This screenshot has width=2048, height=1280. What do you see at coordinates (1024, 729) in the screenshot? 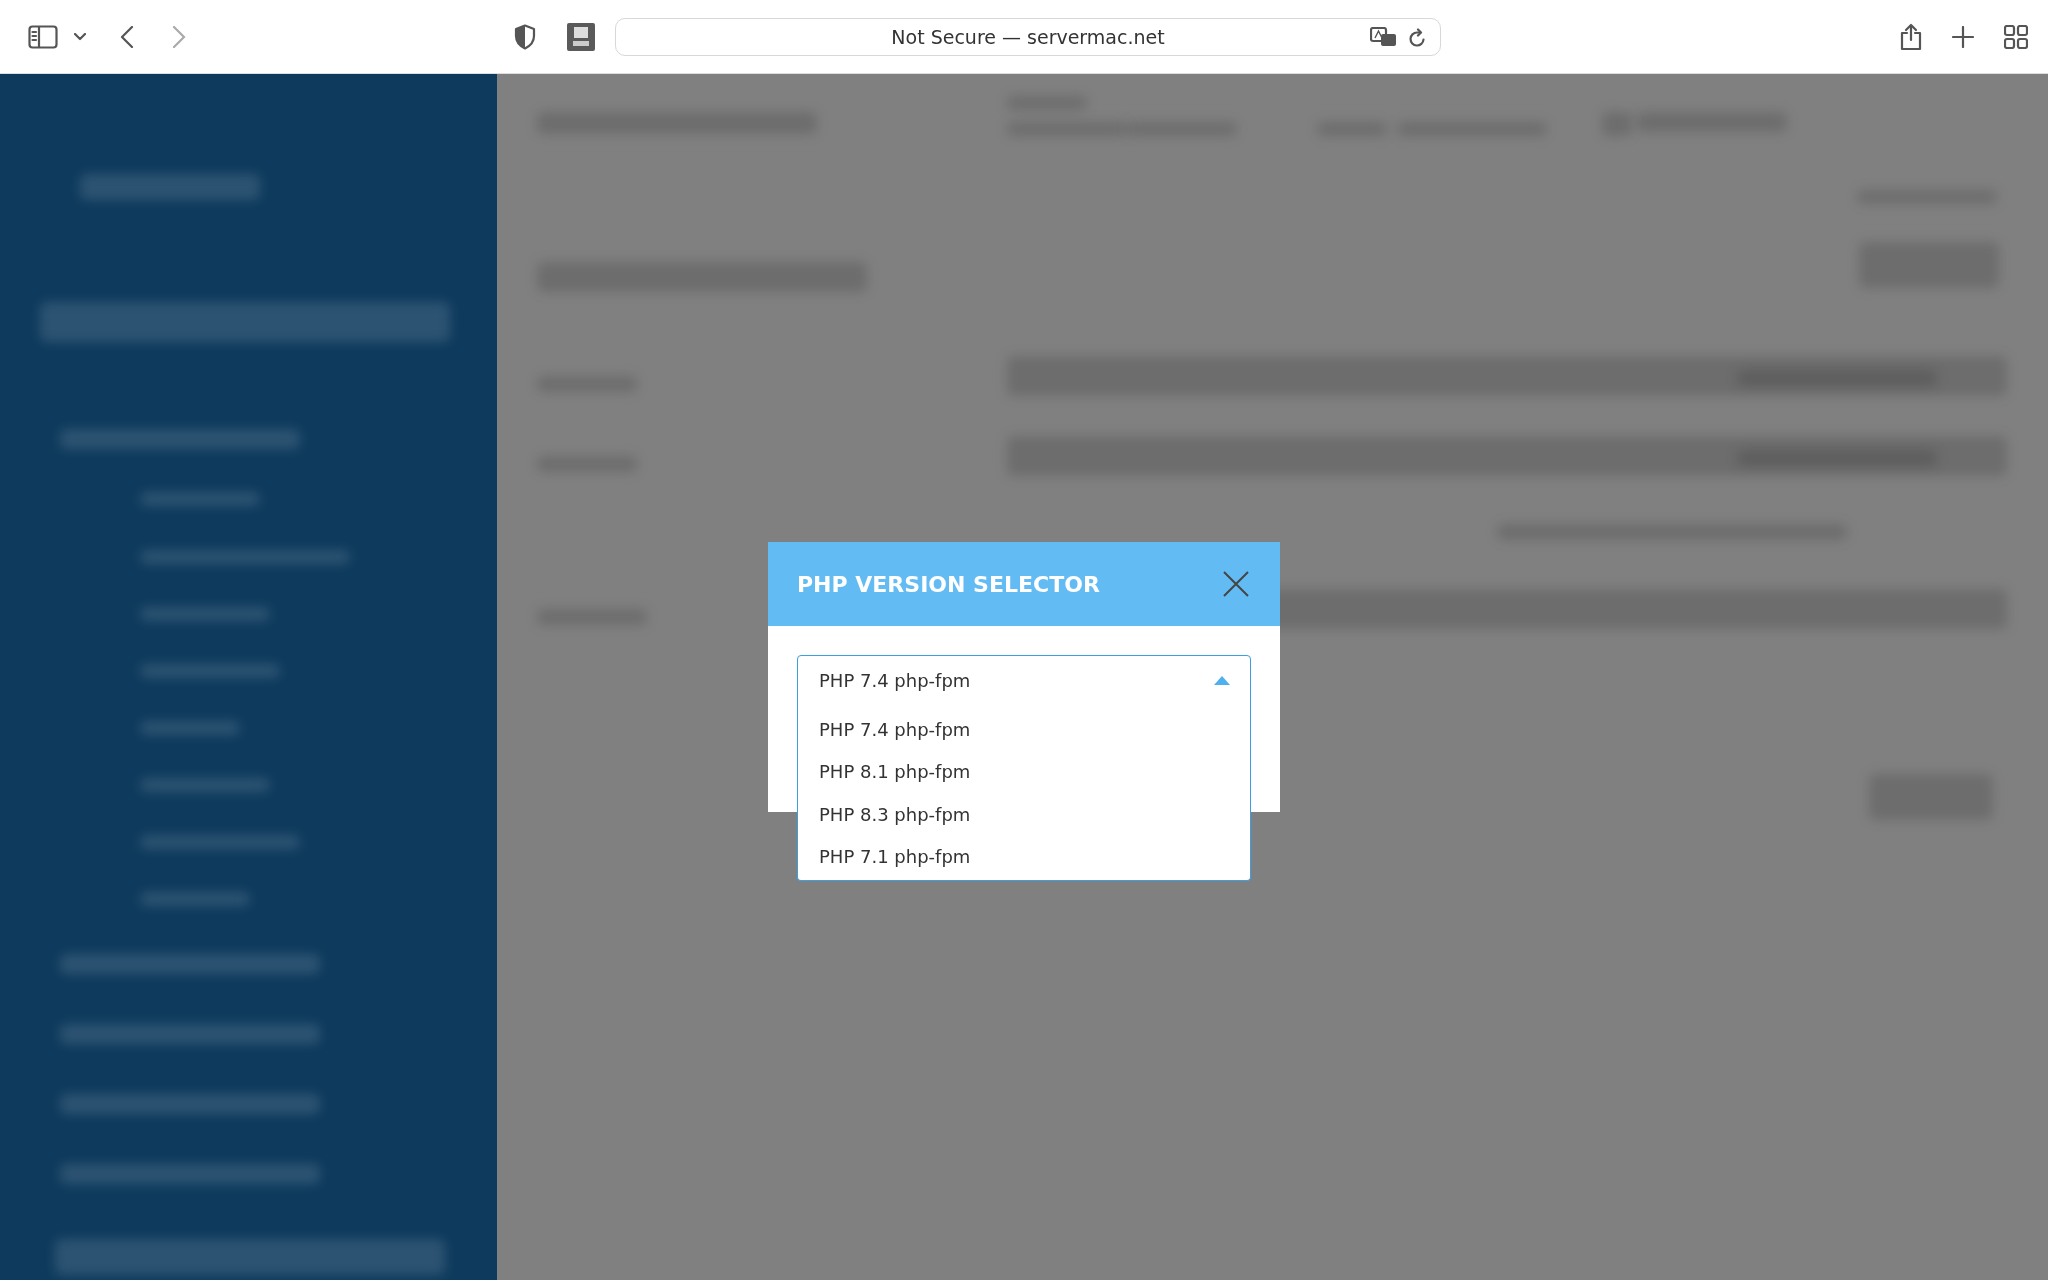
I see `dropdown-option: PHP 7.4 php-fpm` at bounding box center [1024, 729].